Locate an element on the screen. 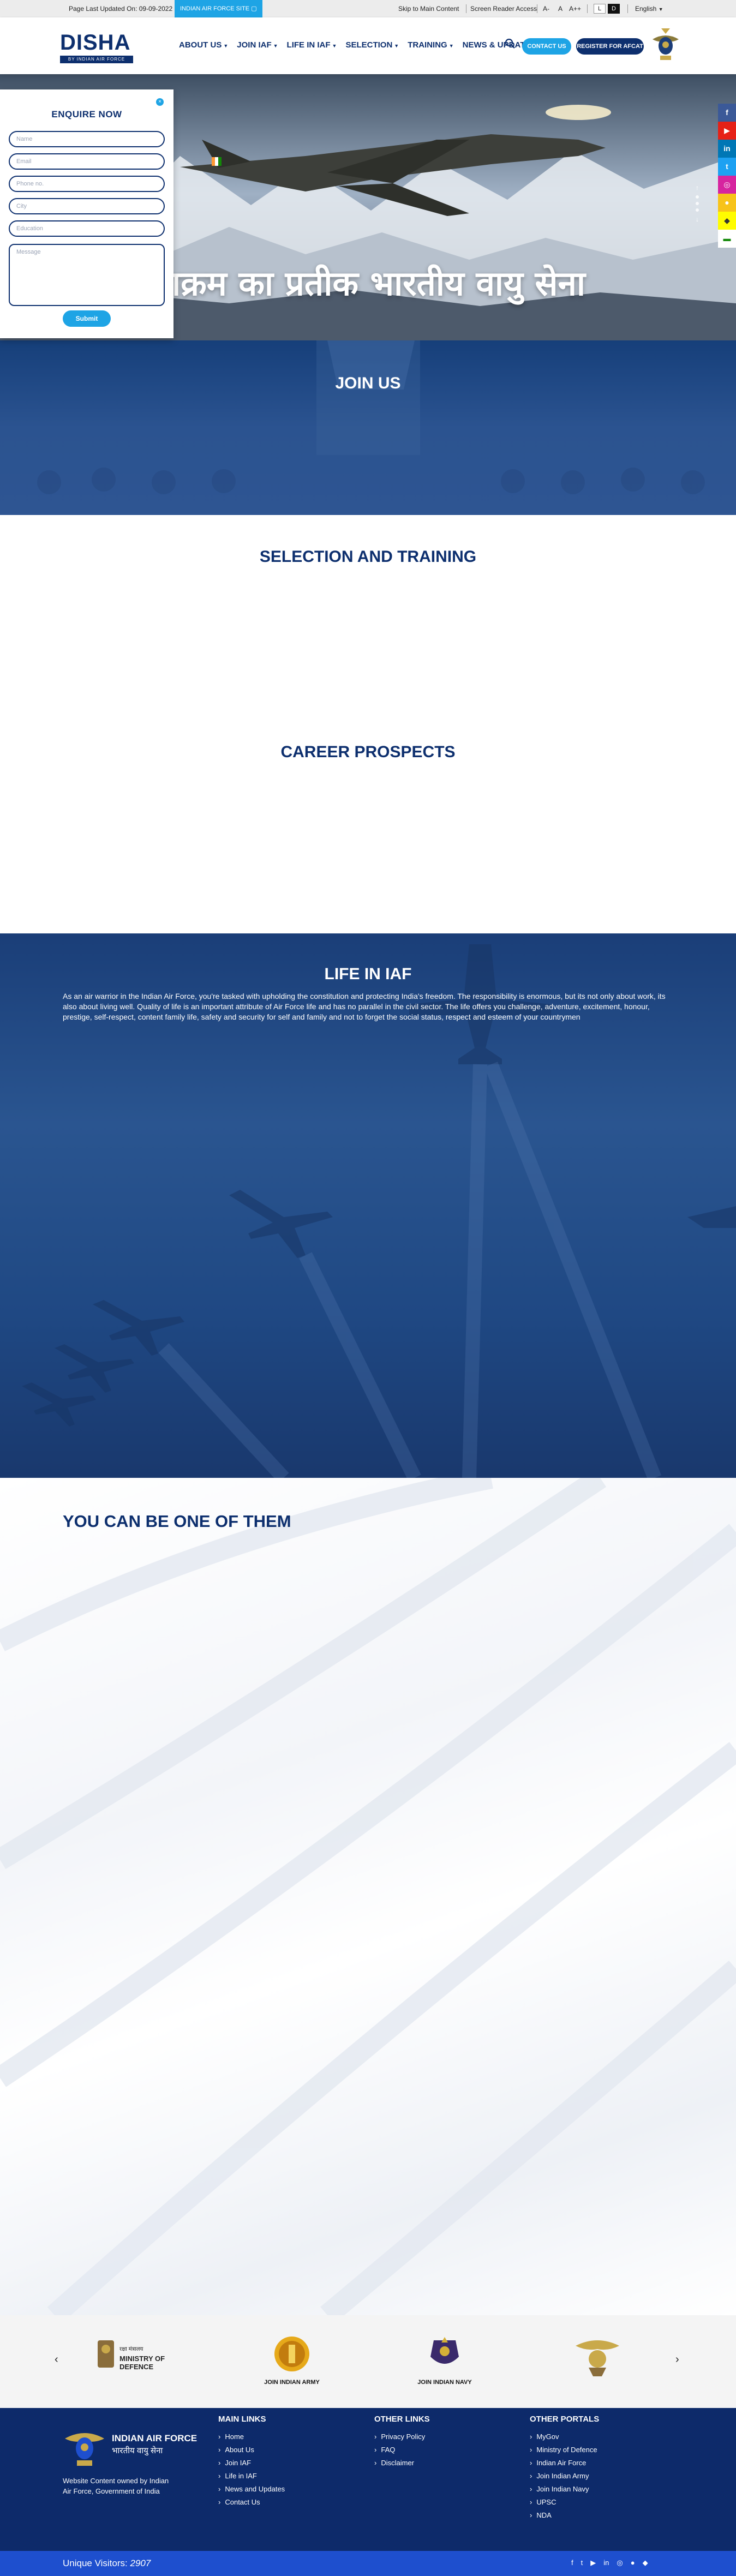 This screenshot has width=736, height=2576. footer-link: Join Indian Army is located at coordinates (595, 2477).